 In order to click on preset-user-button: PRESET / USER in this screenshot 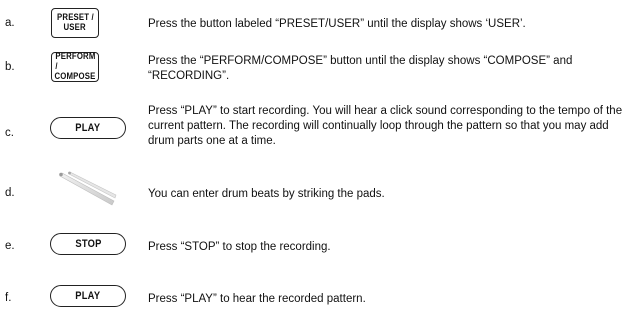, I will do `click(75, 23)`.